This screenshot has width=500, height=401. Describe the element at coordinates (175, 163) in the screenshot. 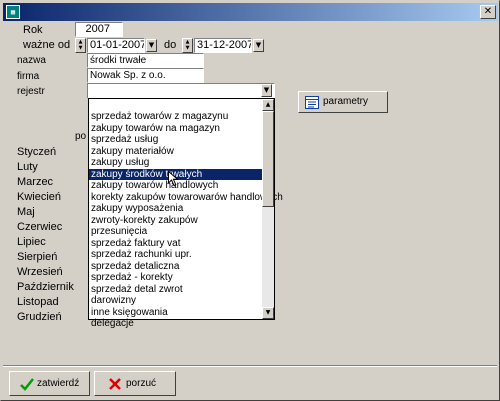

I see `dropdown-item: zakupy usług` at that location.